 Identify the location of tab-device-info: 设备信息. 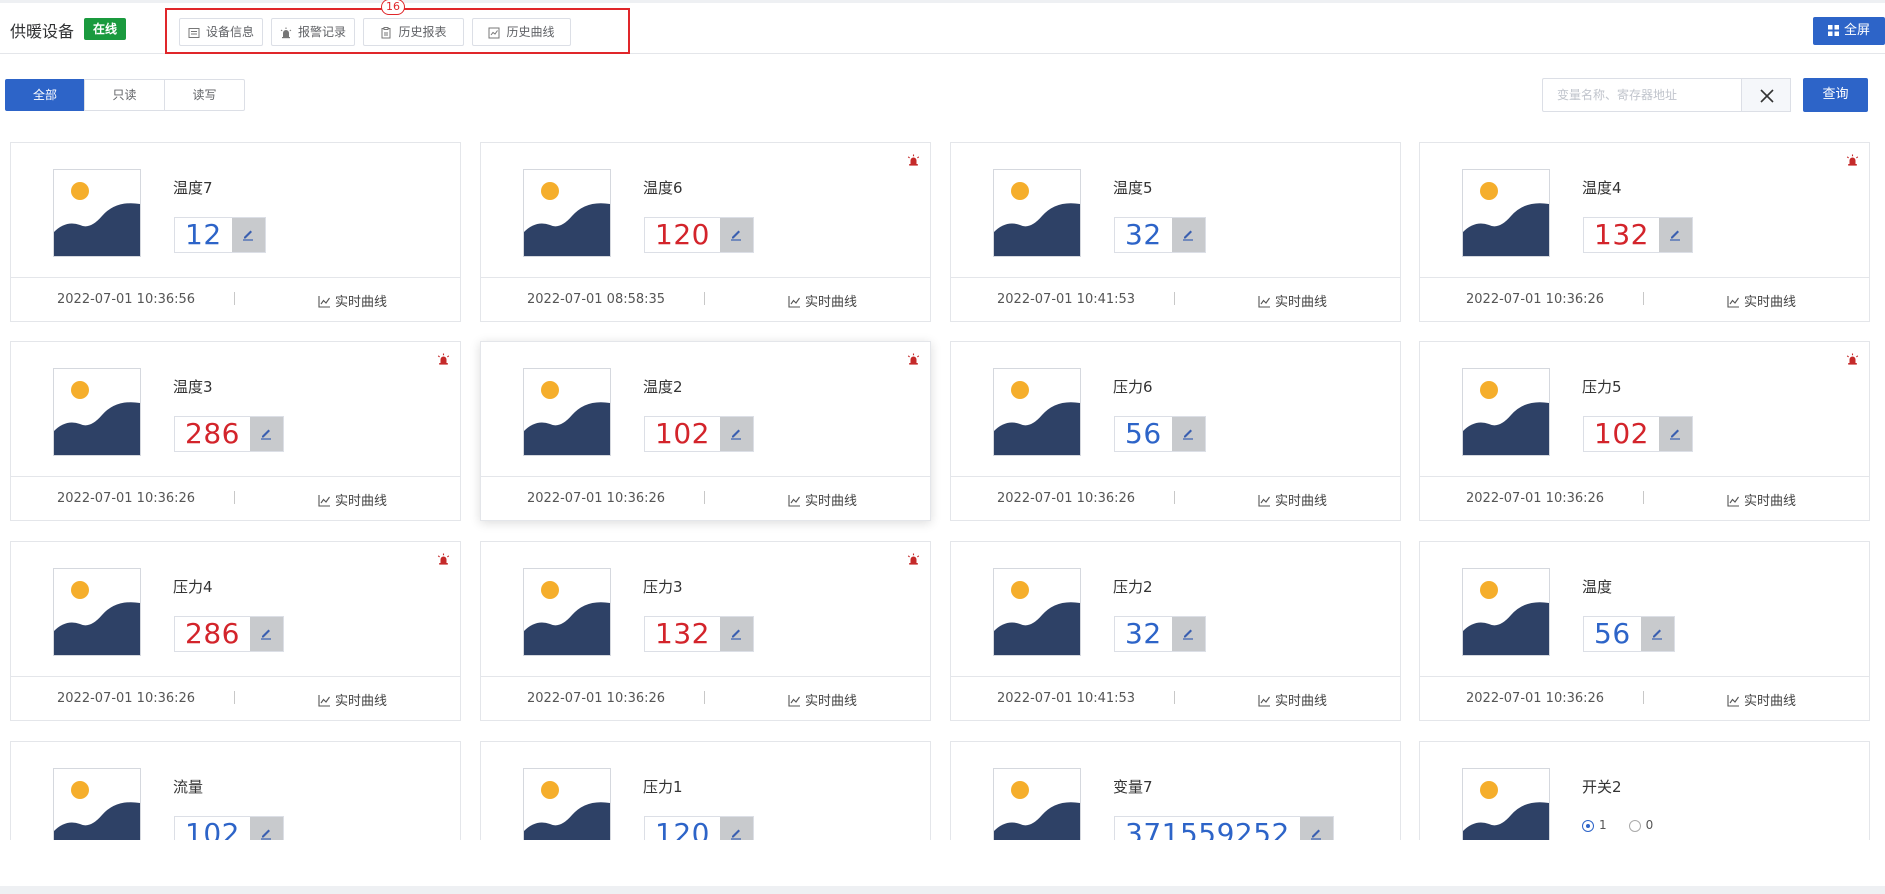
(221, 32).